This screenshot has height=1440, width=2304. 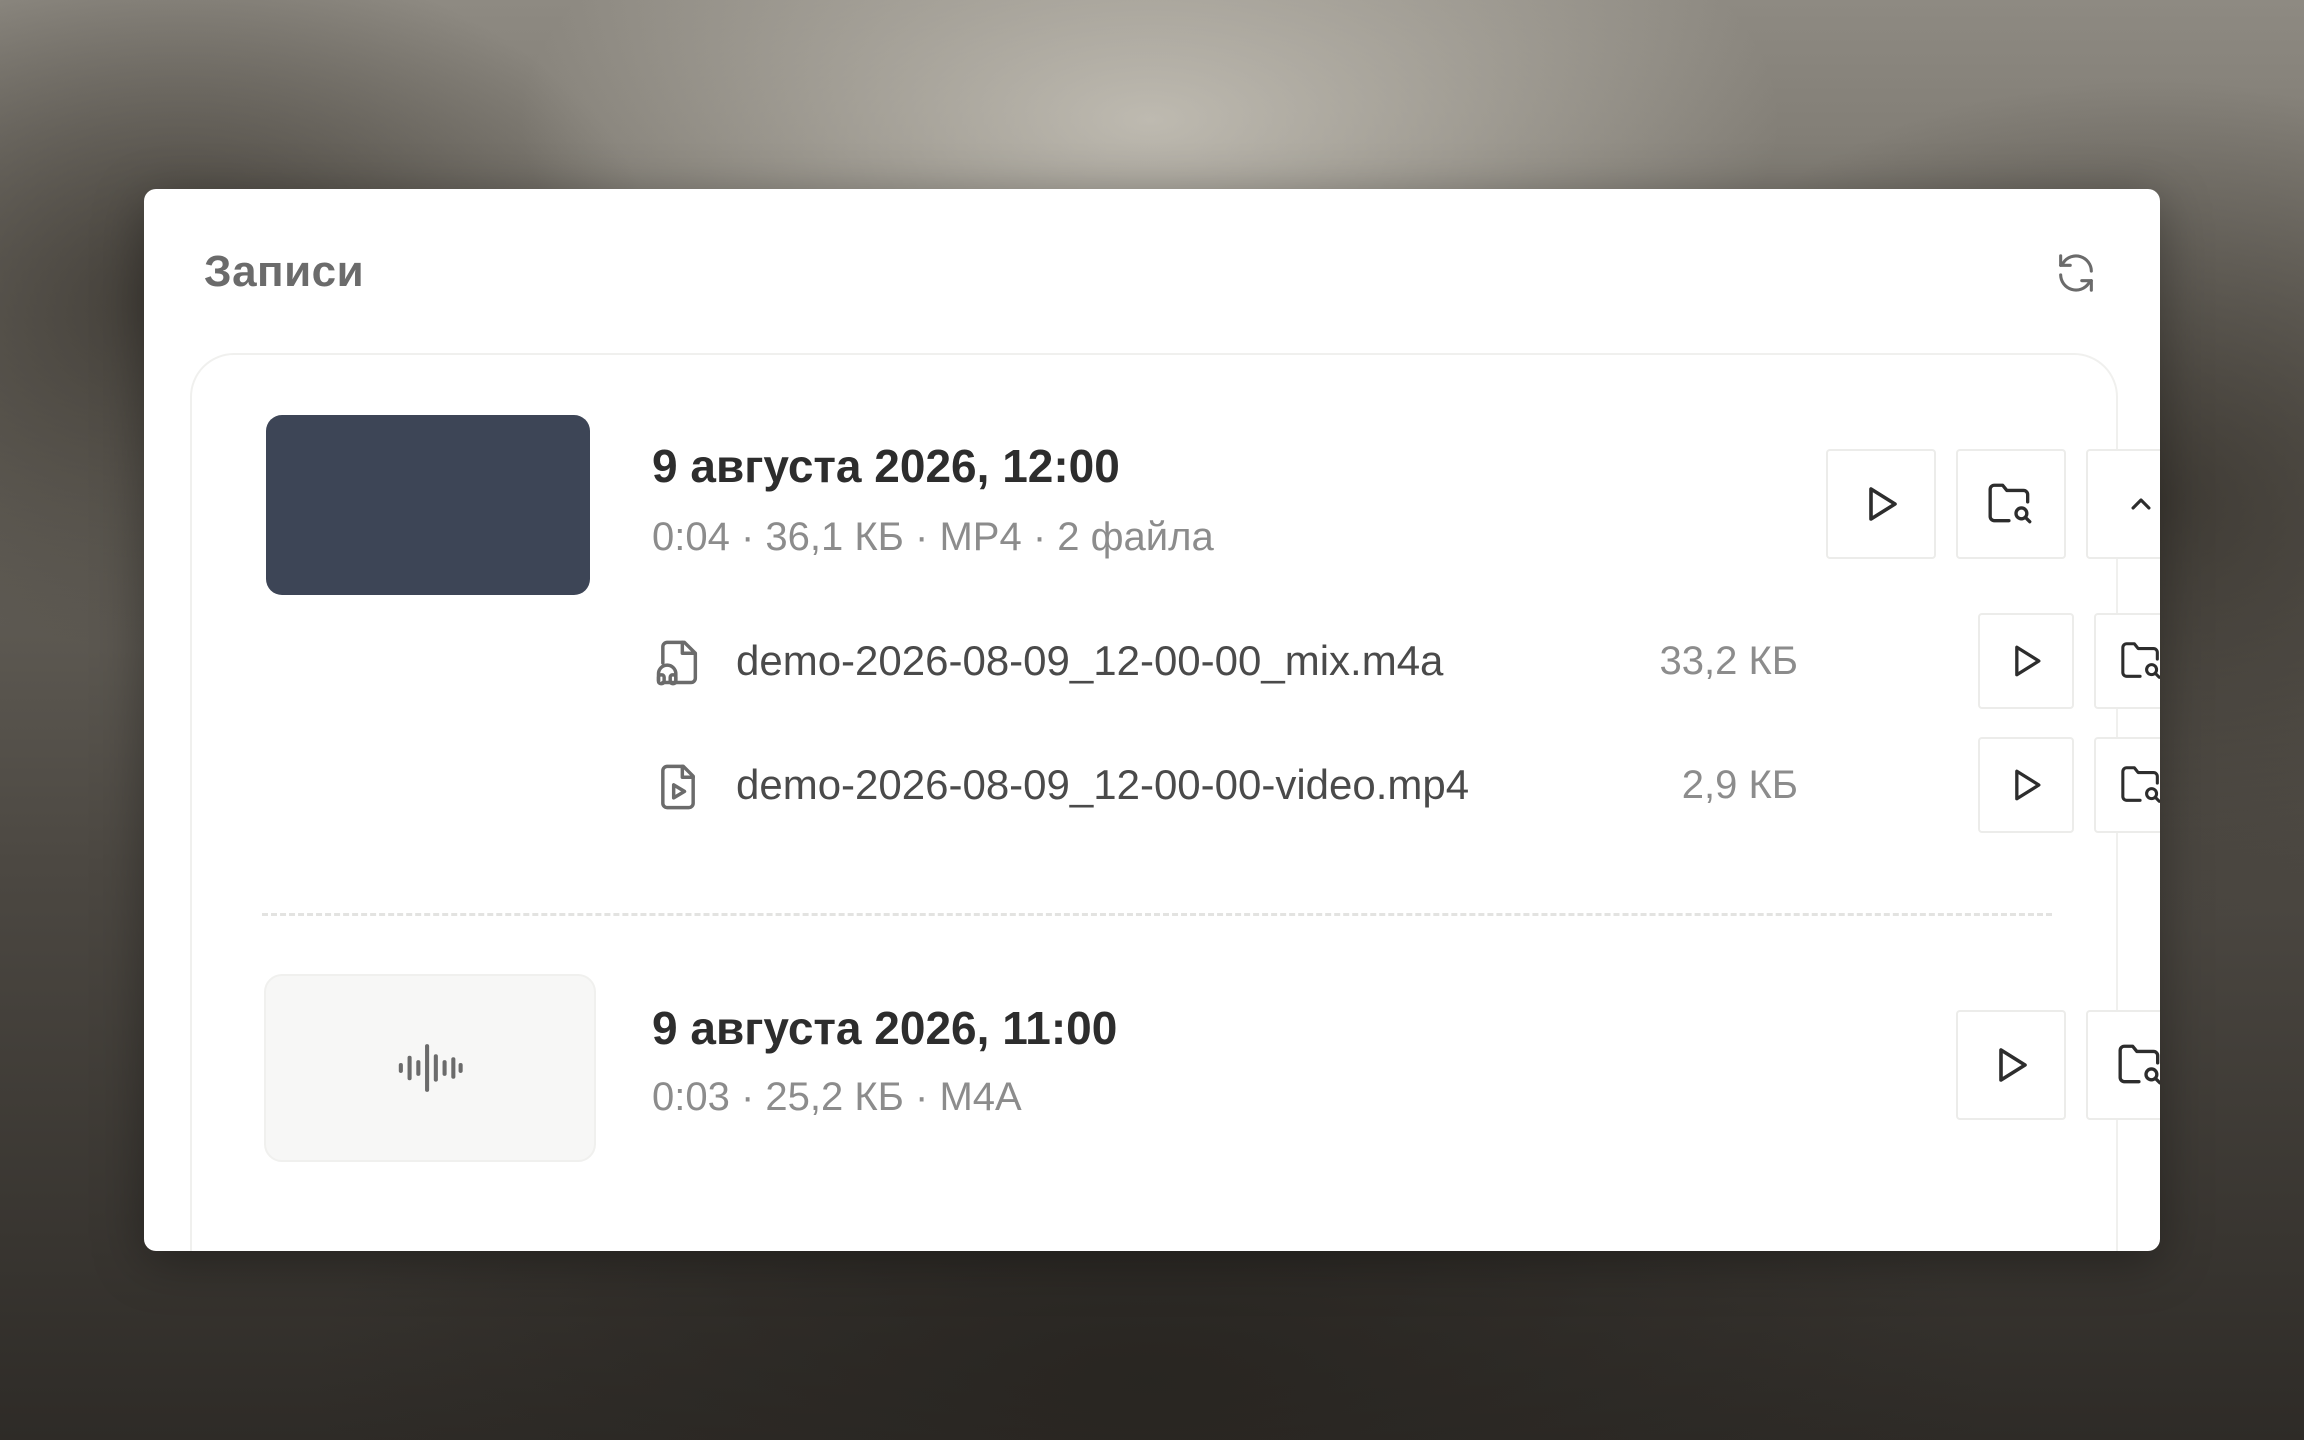 I want to click on refresh-icon, so click(x=2076, y=273).